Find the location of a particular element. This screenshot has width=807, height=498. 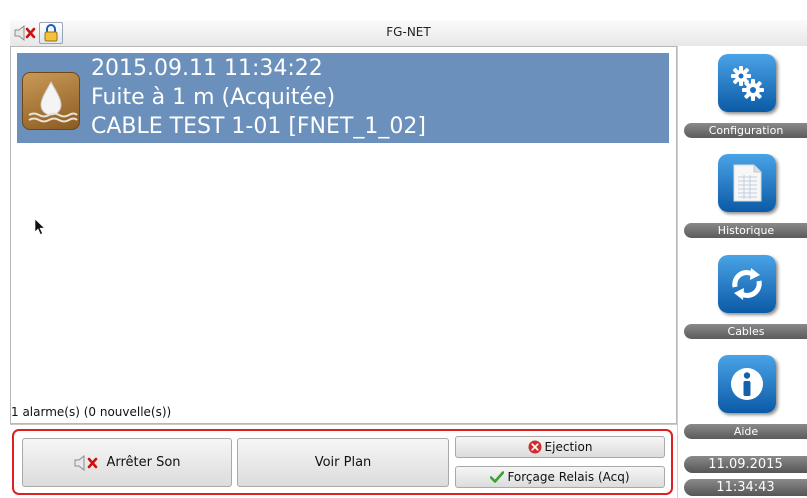

current-time: 11:34:43 is located at coordinates (745, 487).